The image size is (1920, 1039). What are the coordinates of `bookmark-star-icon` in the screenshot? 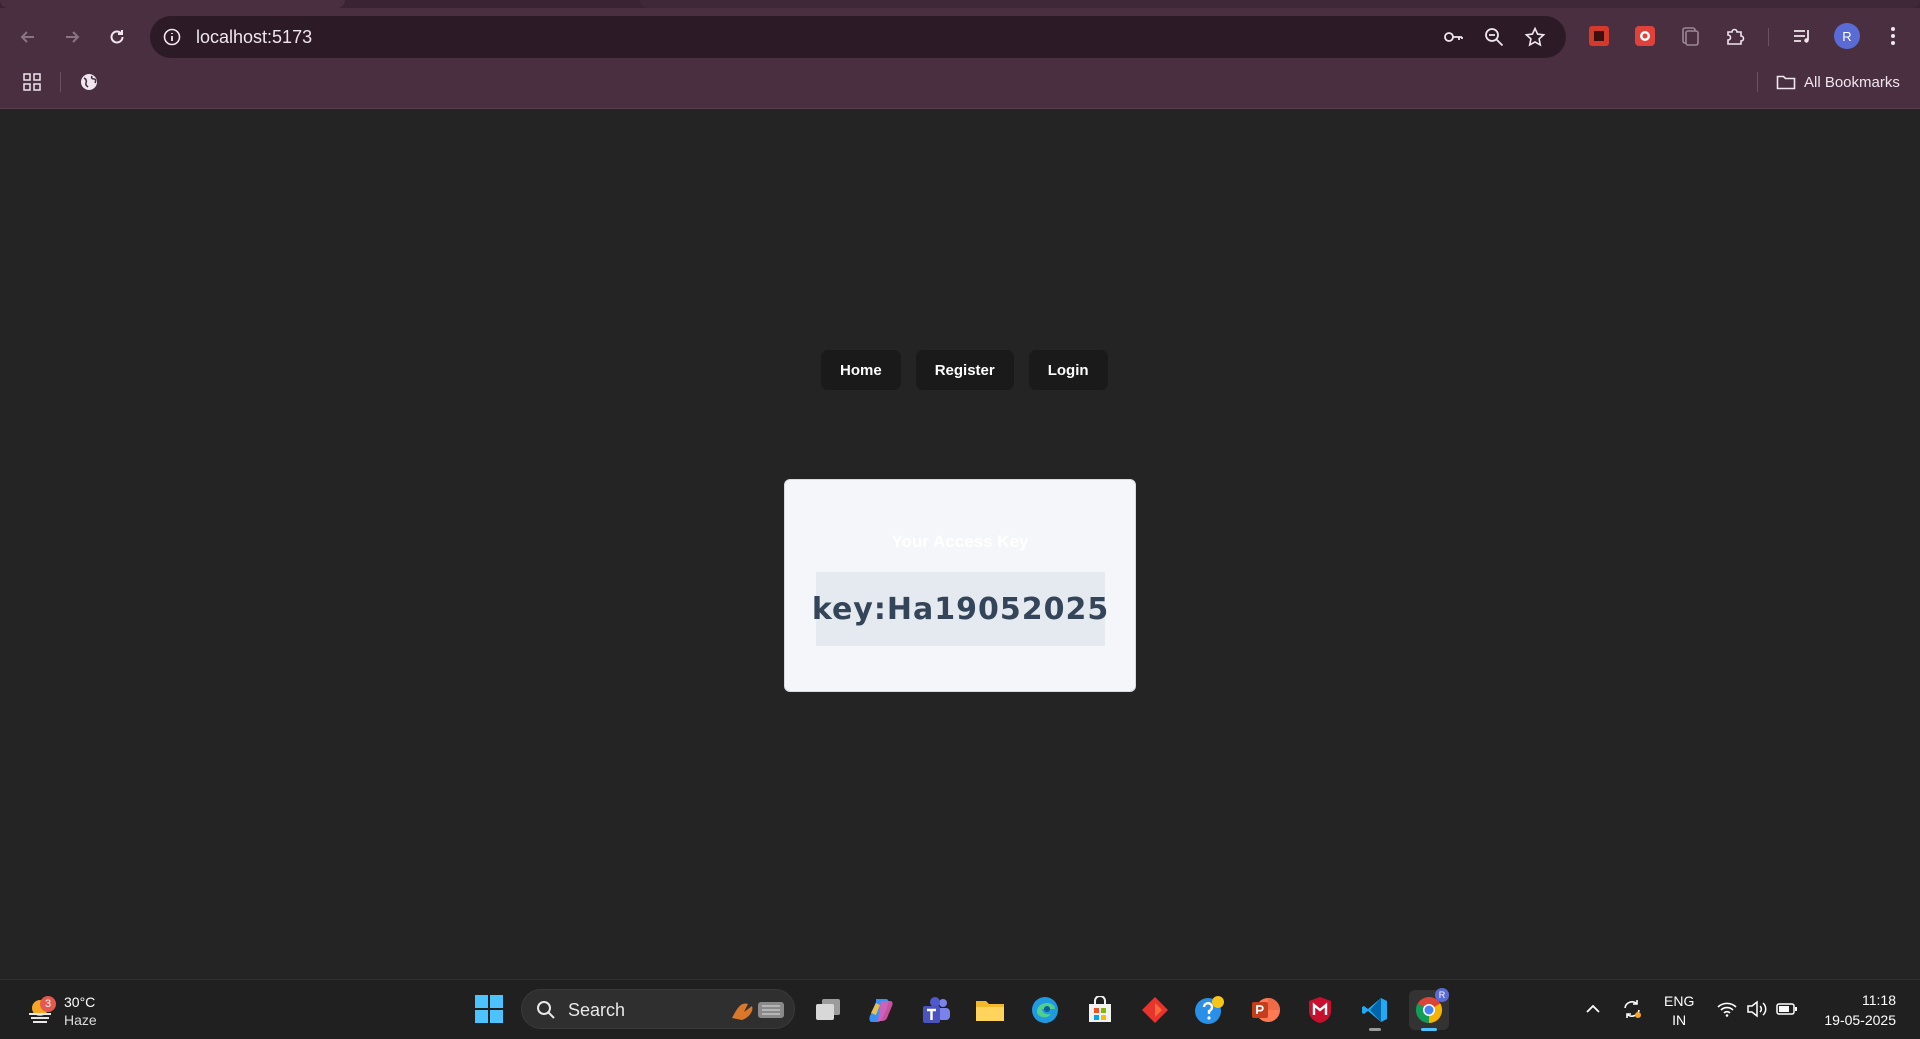 It's located at (1535, 37).